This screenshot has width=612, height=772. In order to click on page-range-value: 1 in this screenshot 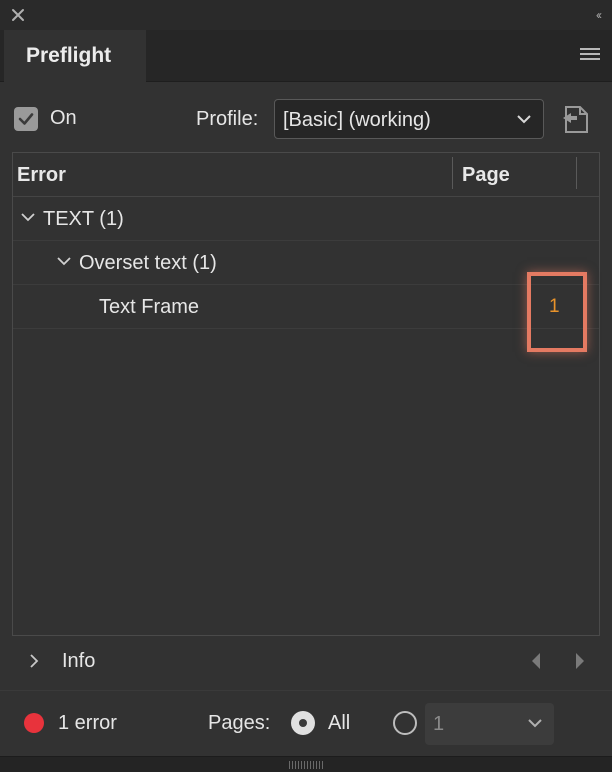, I will do `click(439, 724)`.